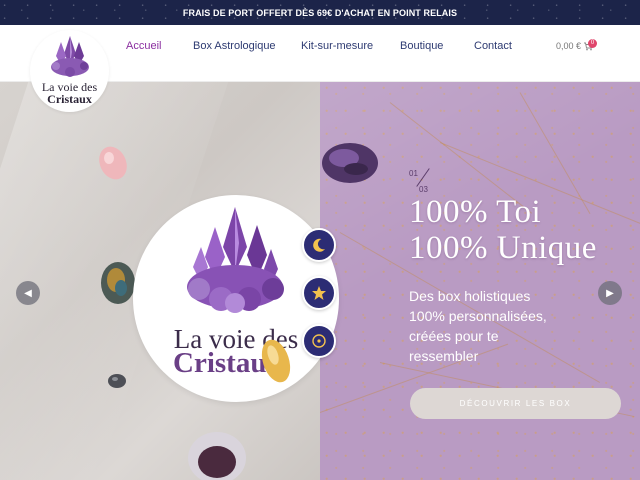 Image resolution: width=640 pixels, height=480 pixels. Describe the element at coordinates (143, 46) in the screenshot. I see `nav-accueil: Accueil` at that location.